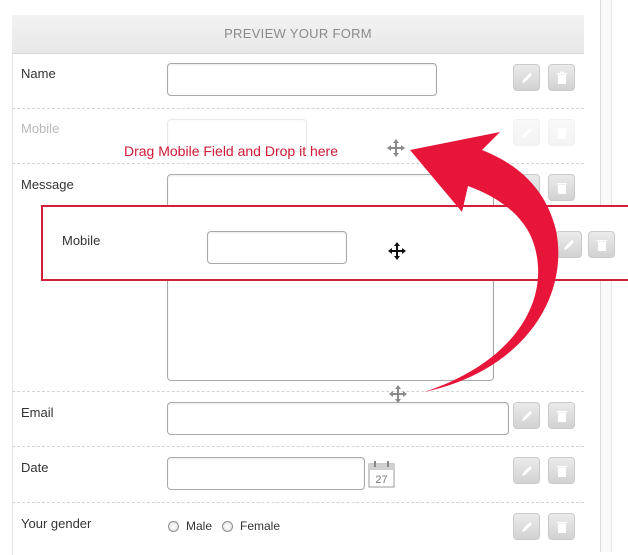 Image resolution: width=628 pixels, height=555 pixels. Describe the element at coordinates (298, 527) in the screenshot. I see `form-row-gender: Your gender Male Female` at that location.